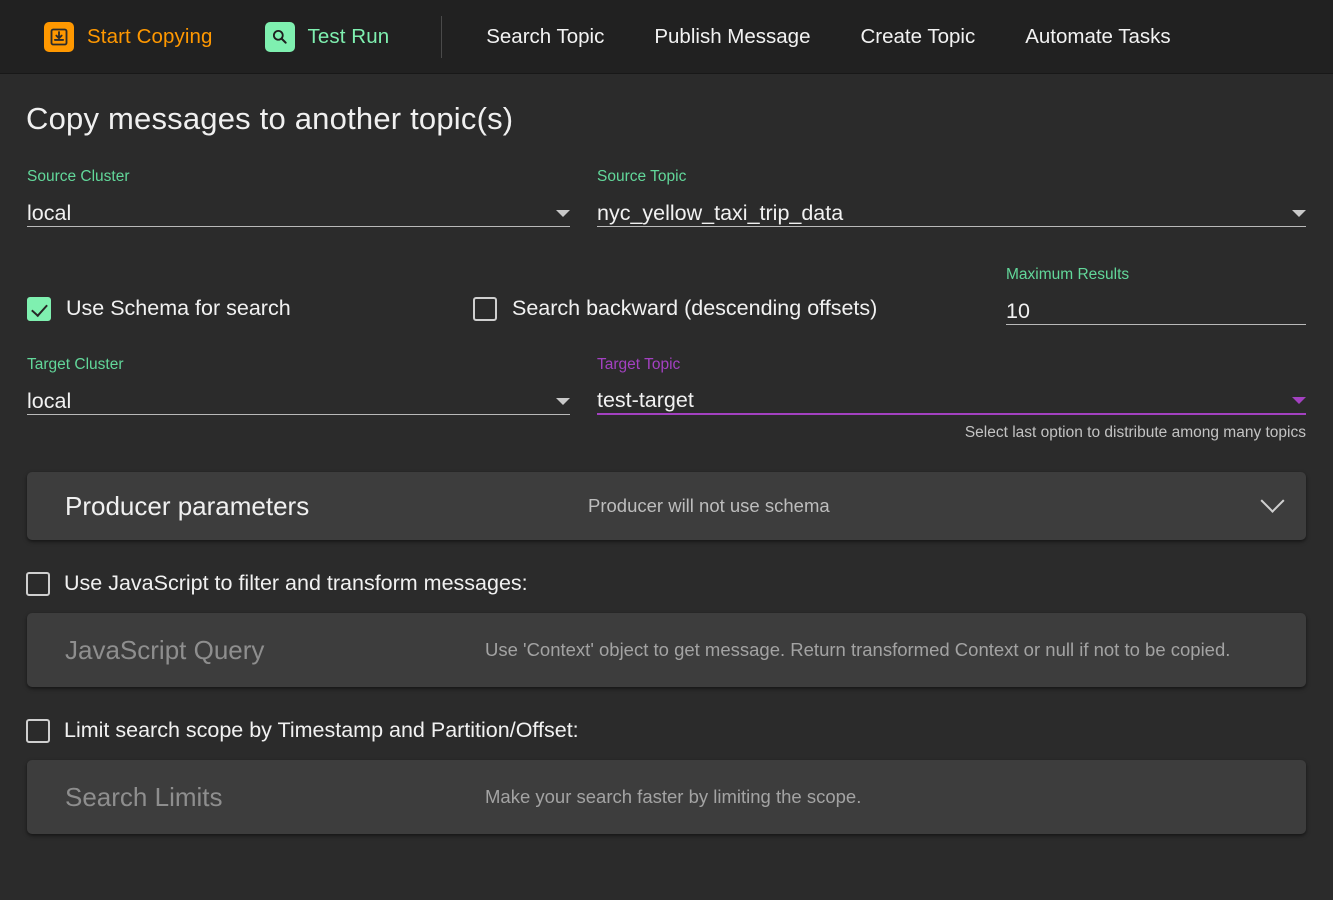 The width and height of the screenshot is (1333, 900). I want to click on nav-link-create-topic: Create Topic, so click(917, 37).